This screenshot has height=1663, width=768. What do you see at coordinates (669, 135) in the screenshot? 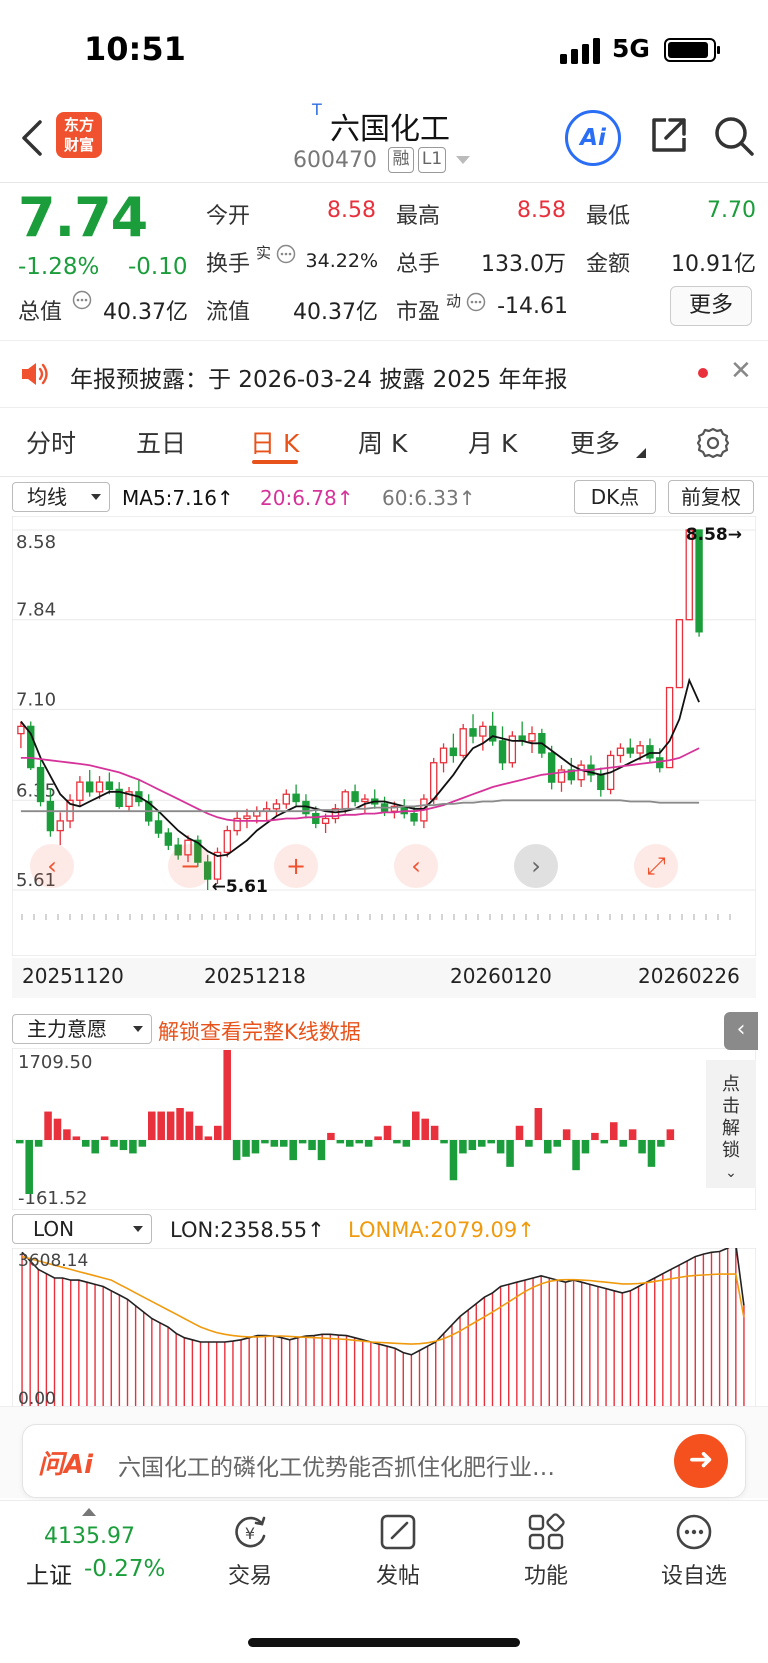
I see `share-icon` at bounding box center [669, 135].